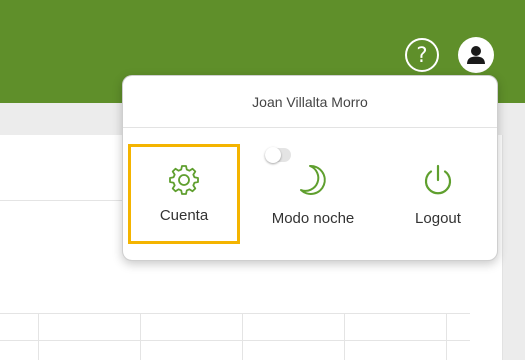 The image size is (525, 360). What do you see at coordinates (184, 215) in the screenshot?
I see `cuenta-label: Cuenta` at bounding box center [184, 215].